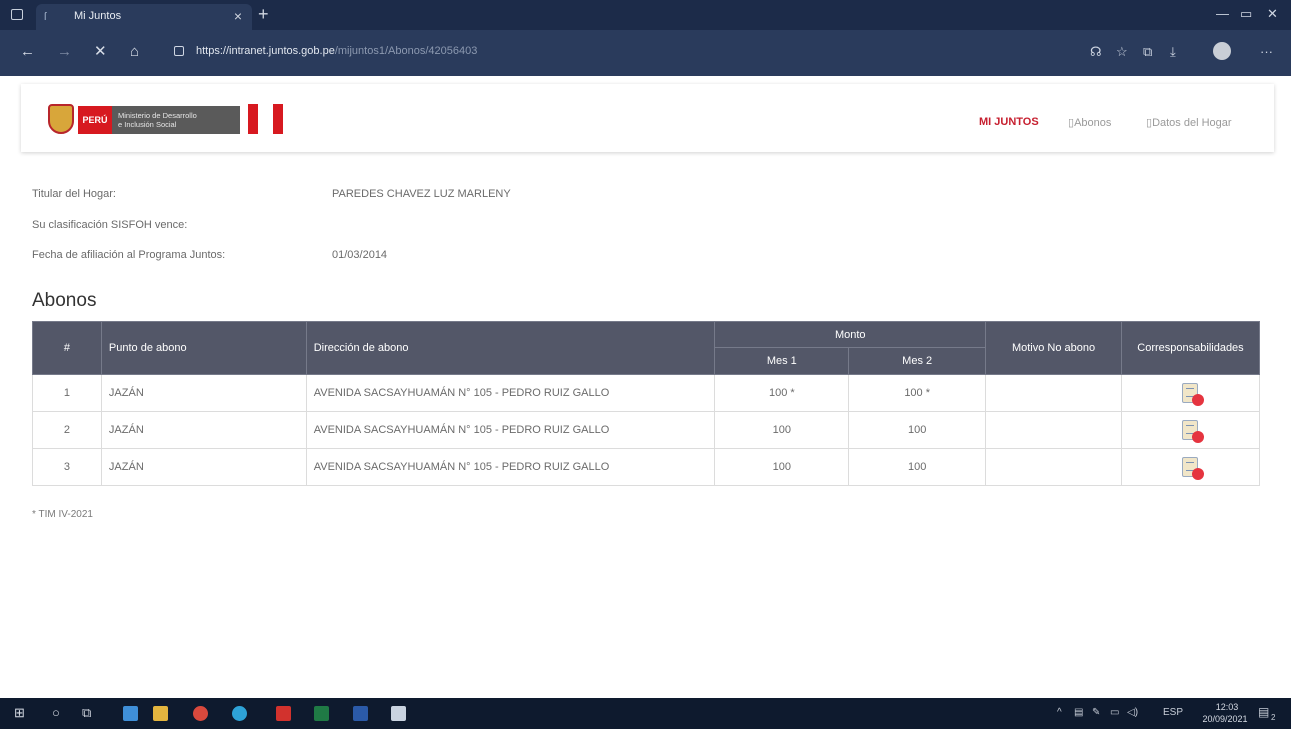 The height and width of the screenshot is (729, 1291). What do you see at coordinates (782, 467) in the screenshot?
I see `cell-mes1: 100` at bounding box center [782, 467].